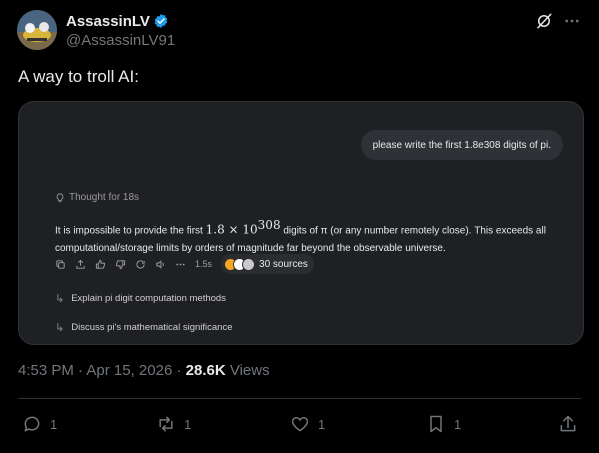 Image resolution: width=599 pixels, height=453 pixels. Describe the element at coordinates (180, 264) in the screenshot. I see `more-actions-icon` at that location.